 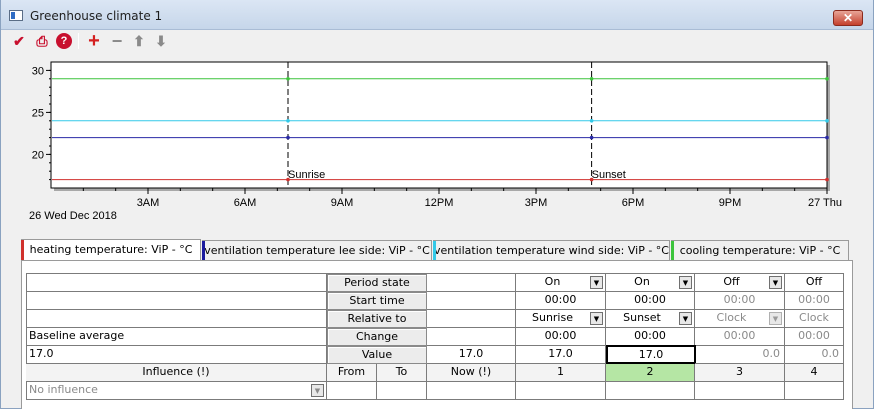 What do you see at coordinates (633, 203) in the screenshot?
I see `x-tick-label: 6PM` at bounding box center [633, 203].